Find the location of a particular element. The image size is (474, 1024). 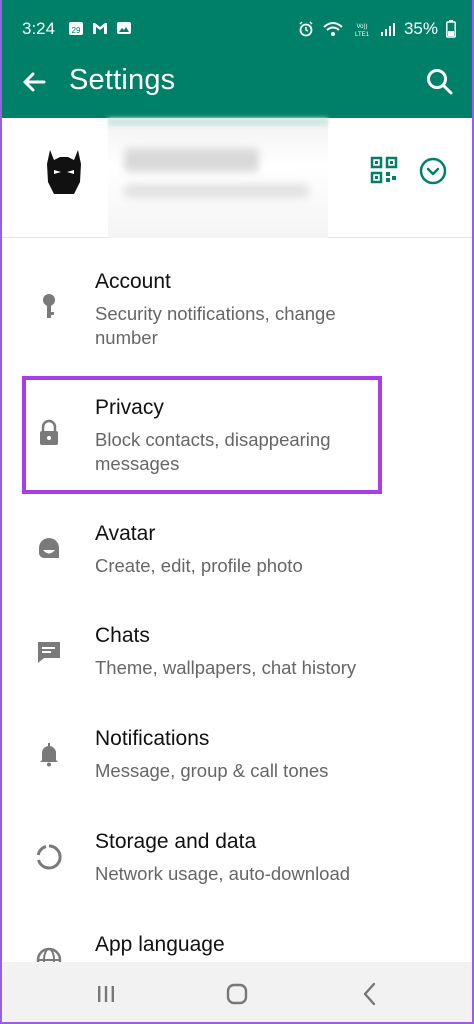

home-icon is located at coordinates (237, 994).